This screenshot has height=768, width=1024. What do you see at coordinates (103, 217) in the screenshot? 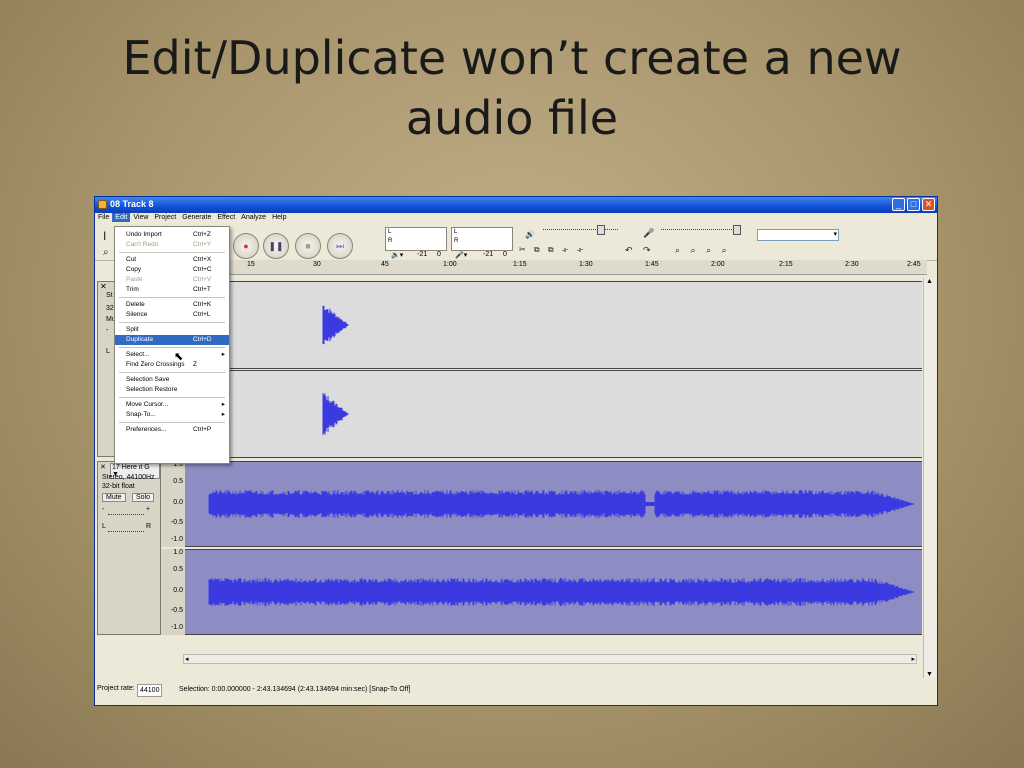
I see `menu-file: File` at bounding box center [103, 217].